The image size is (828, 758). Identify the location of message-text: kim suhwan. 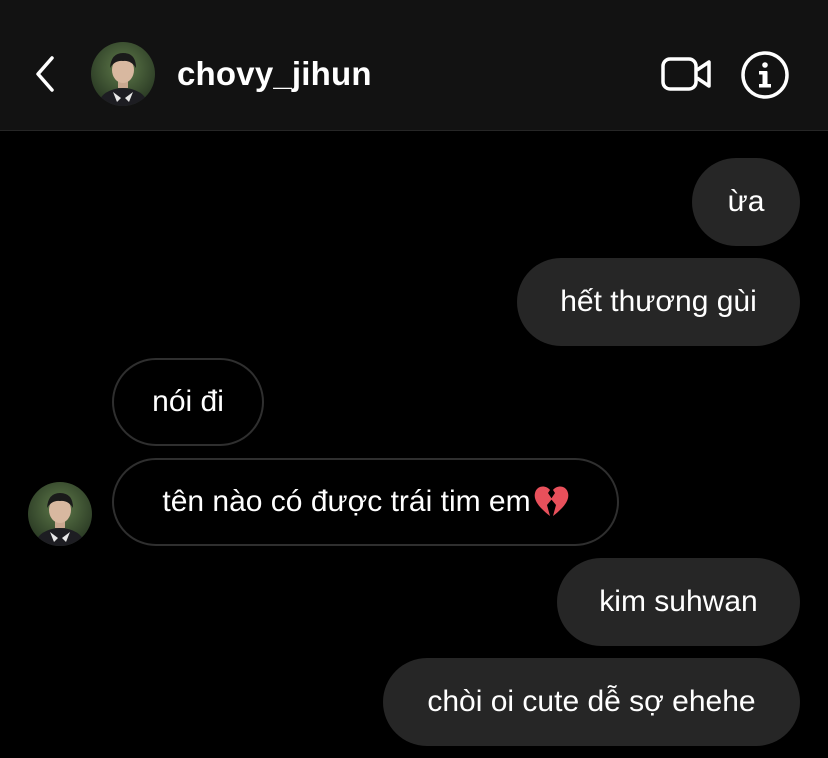
(678, 601).